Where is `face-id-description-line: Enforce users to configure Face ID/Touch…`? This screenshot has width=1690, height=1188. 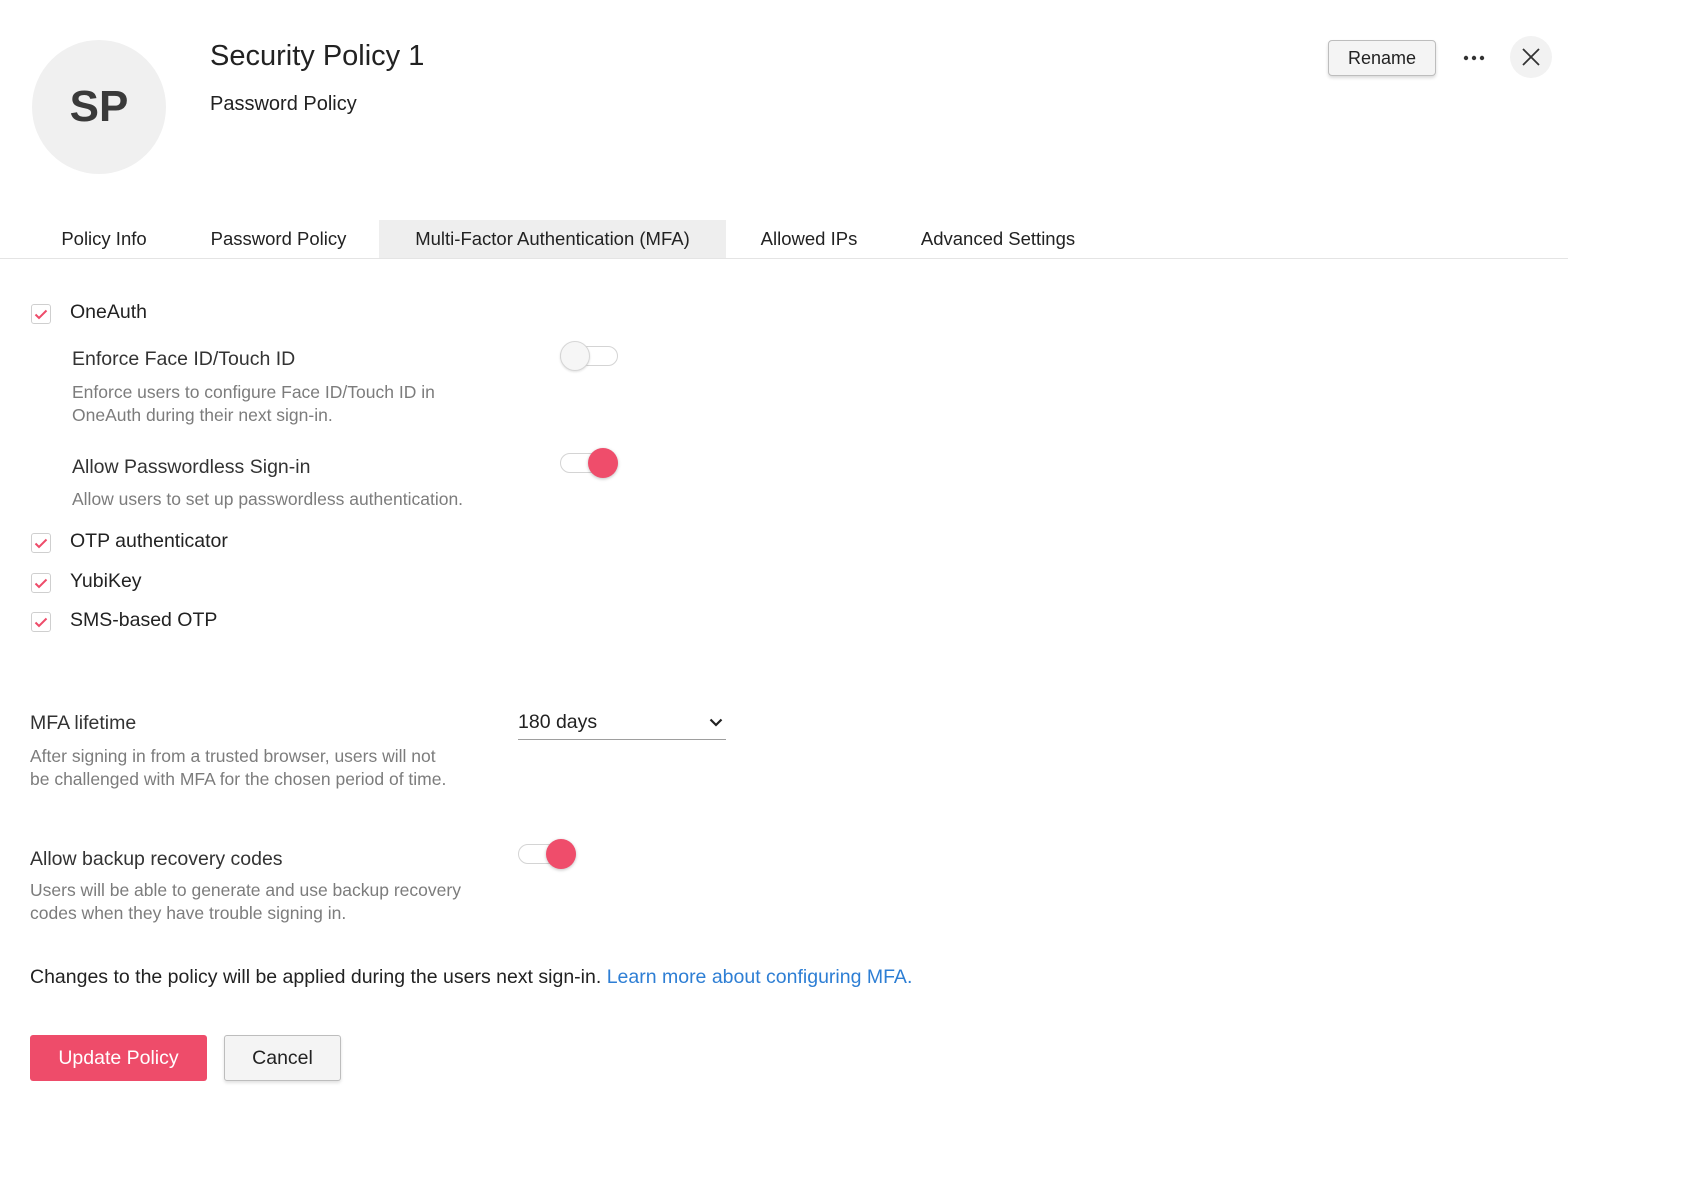
face-id-description-line: Enforce users to configure Face ID/Touch… is located at coordinates (253, 392).